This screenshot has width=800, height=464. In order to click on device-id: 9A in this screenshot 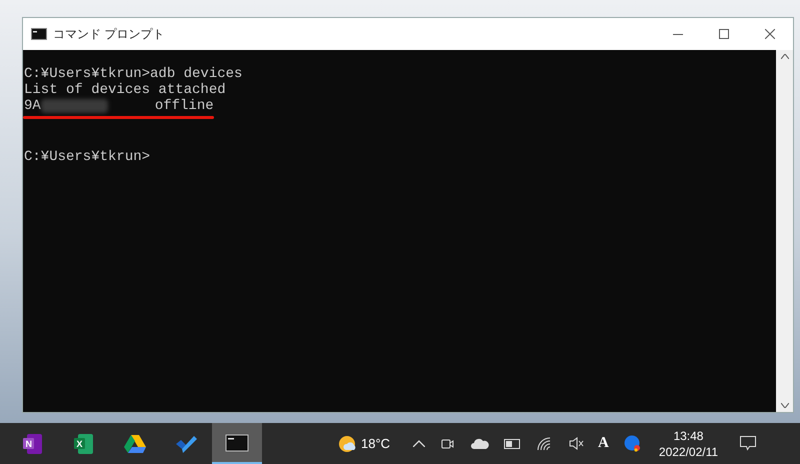, I will do `click(32, 106)`.